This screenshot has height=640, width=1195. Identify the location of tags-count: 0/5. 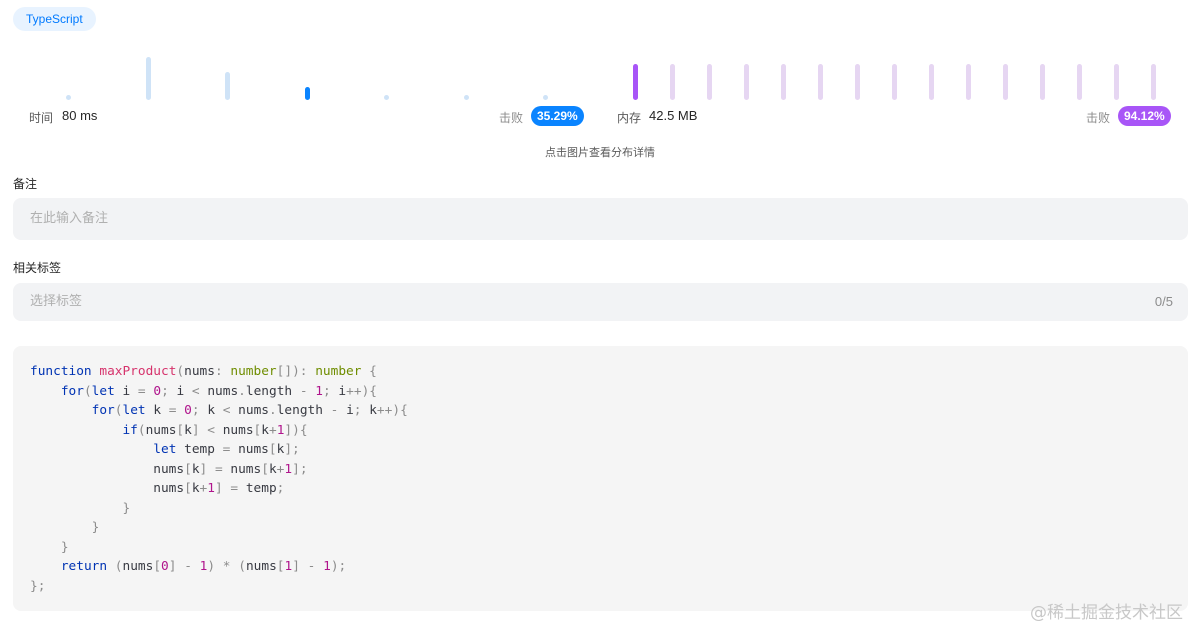
(1163, 301).